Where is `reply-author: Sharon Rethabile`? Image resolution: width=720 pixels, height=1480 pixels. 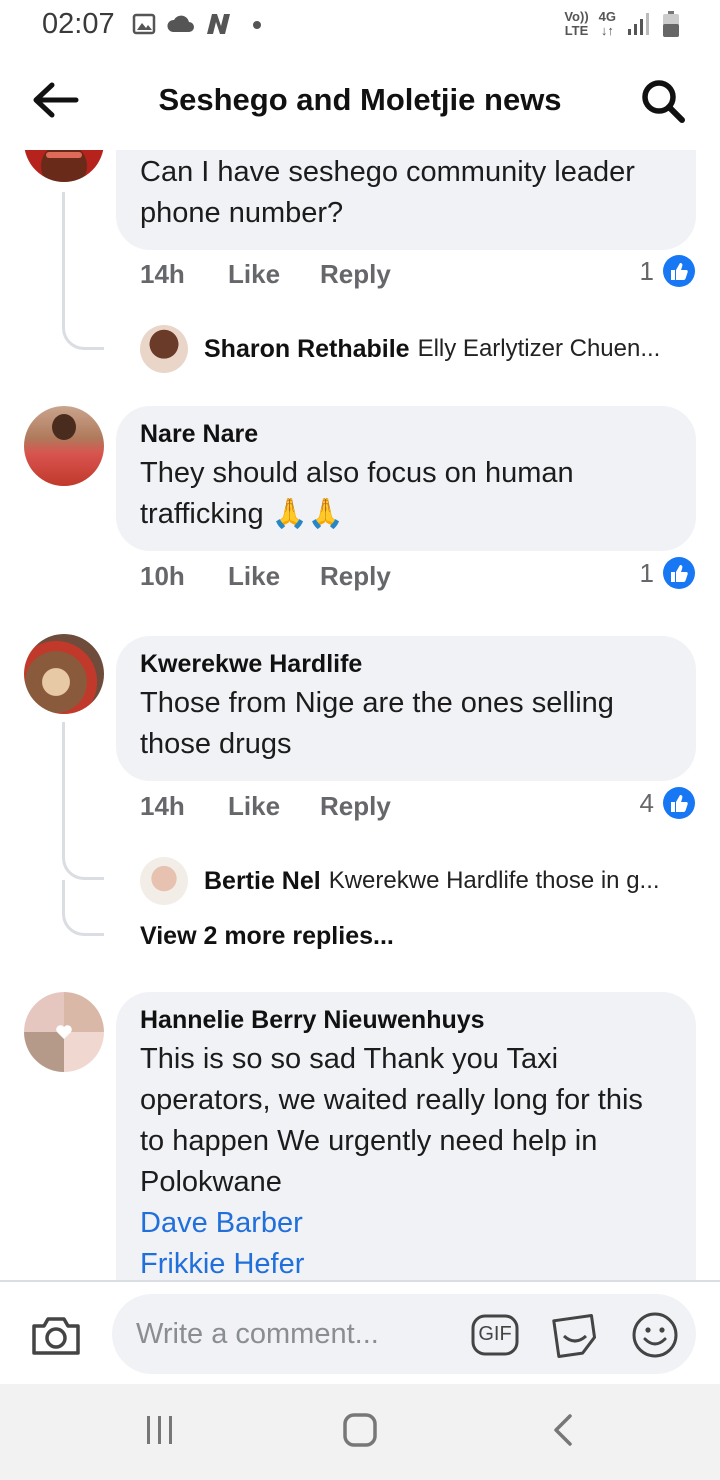 reply-author: Sharon Rethabile is located at coordinates (307, 349).